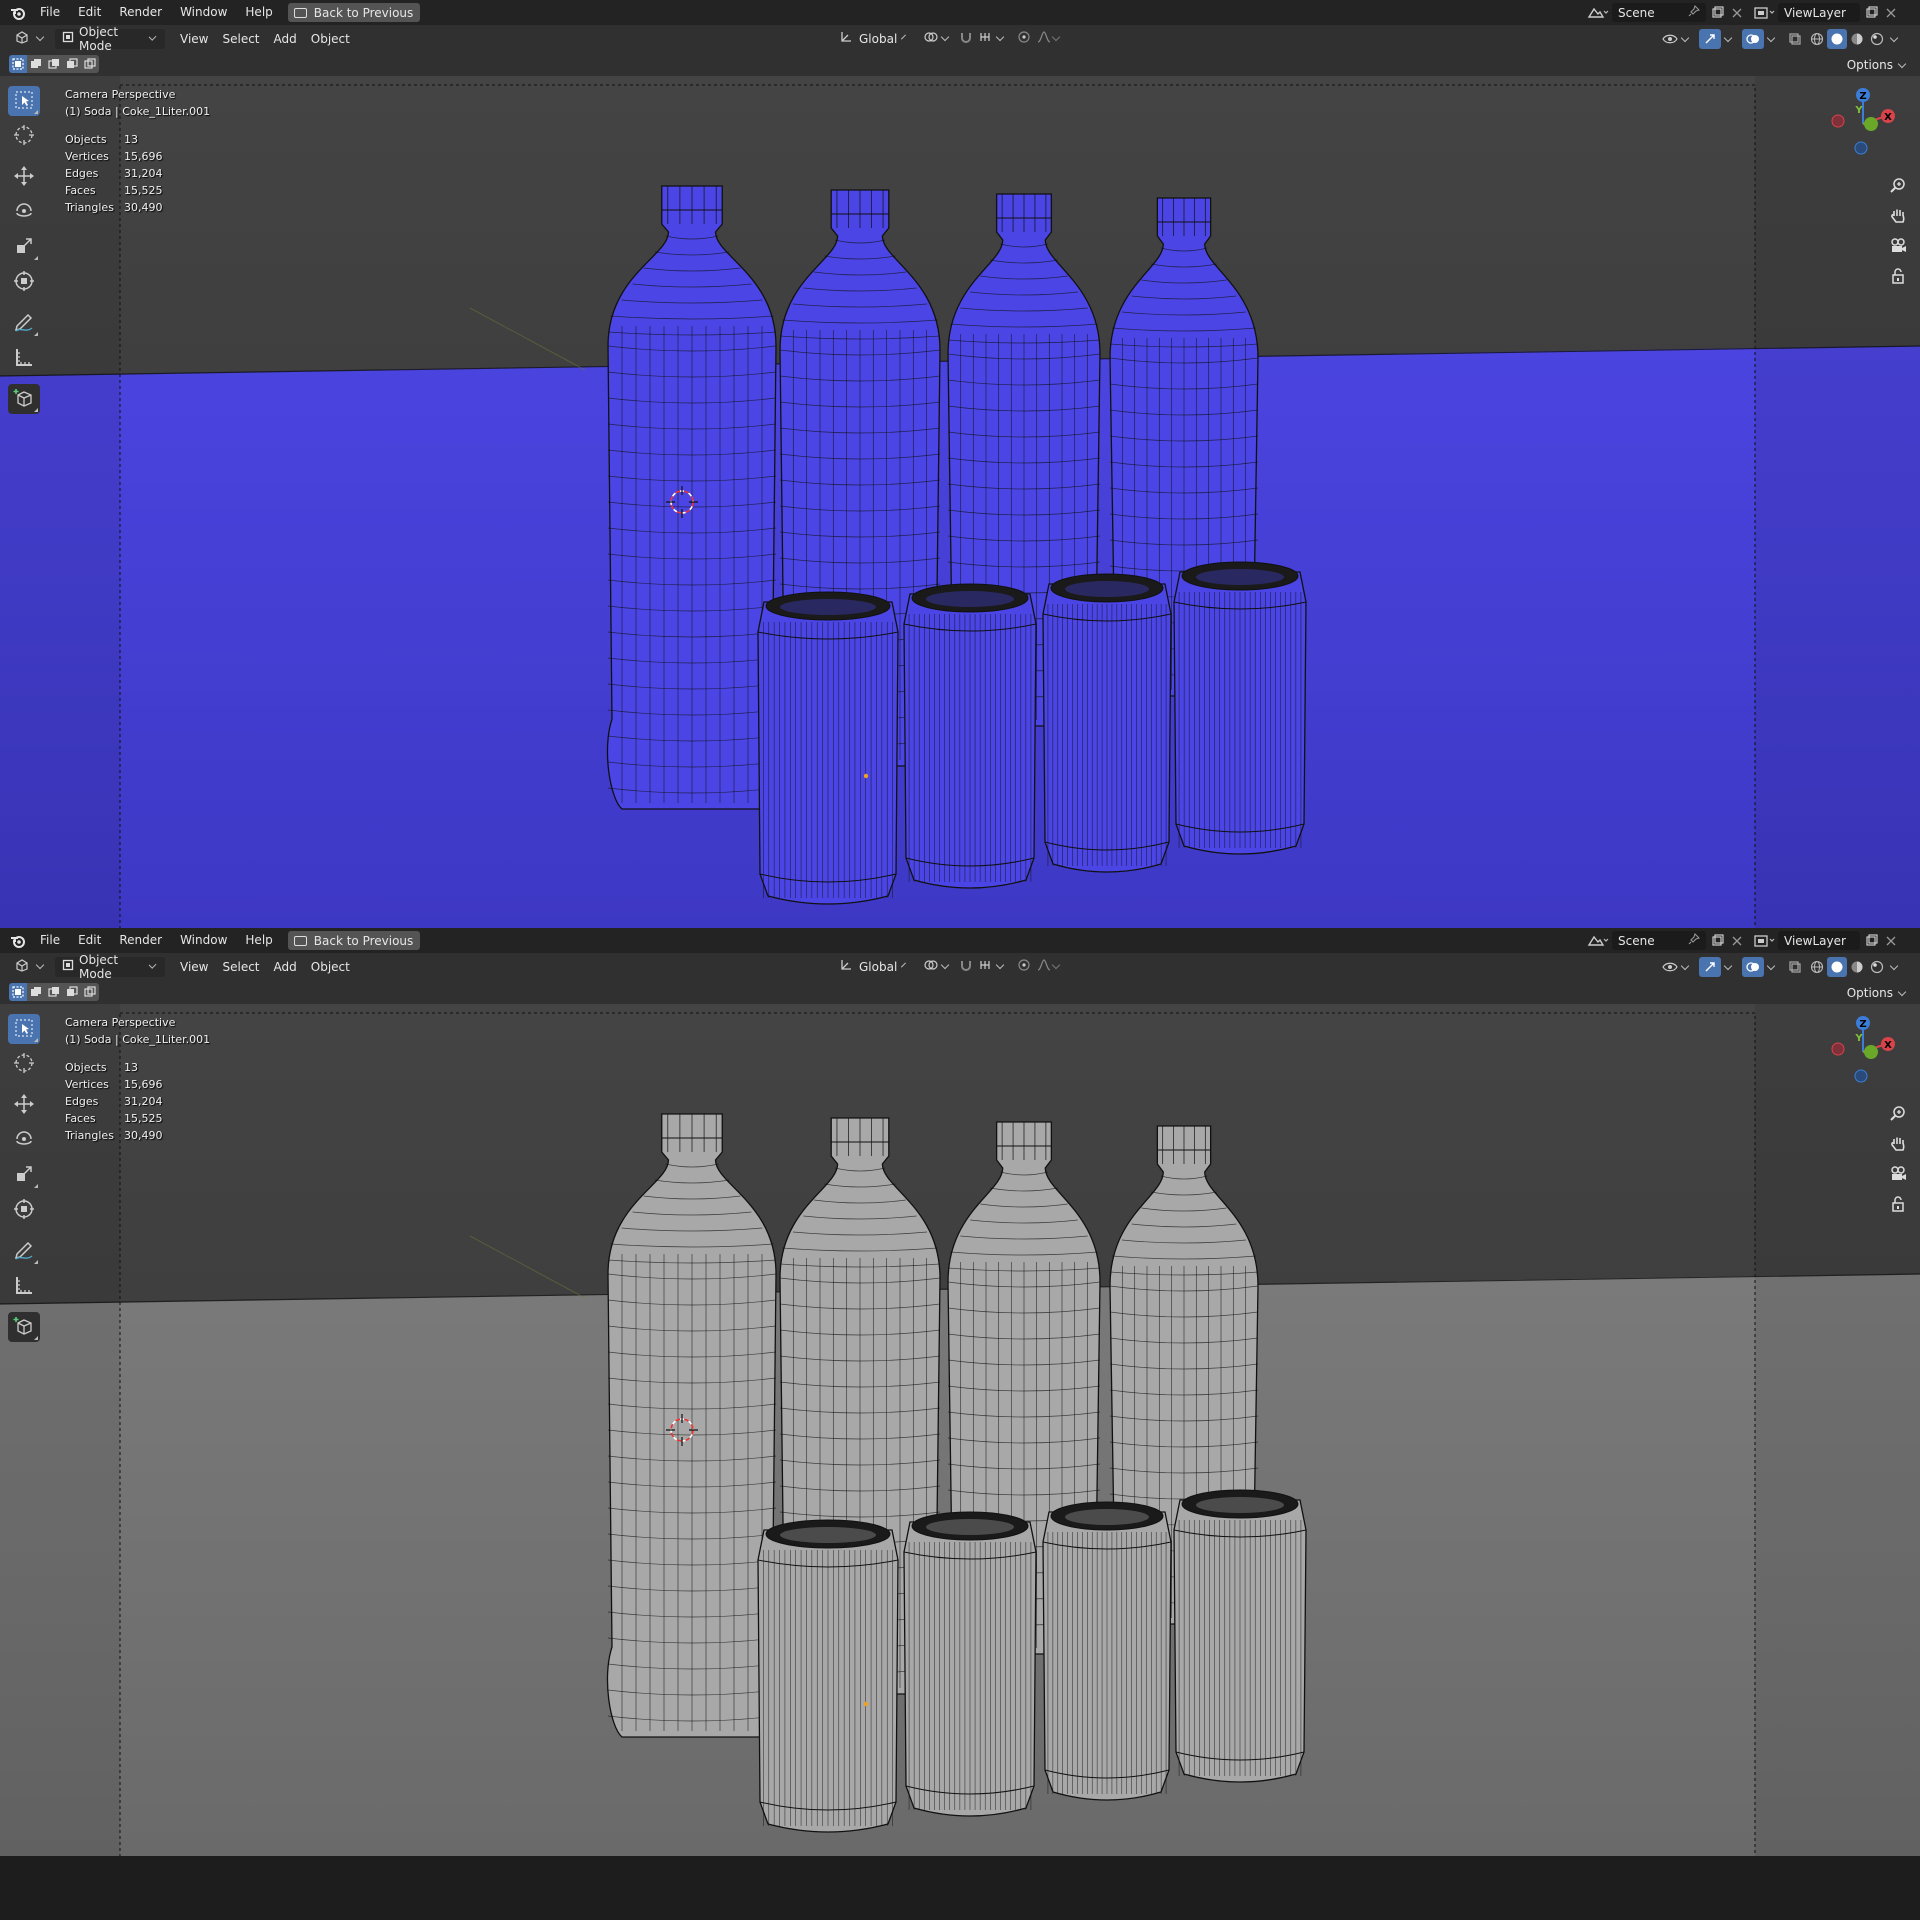 The image size is (1920, 1920). What do you see at coordinates (1861, 1076) in the screenshot?
I see `gizmo-neg-z-axis` at bounding box center [1861, 1076].